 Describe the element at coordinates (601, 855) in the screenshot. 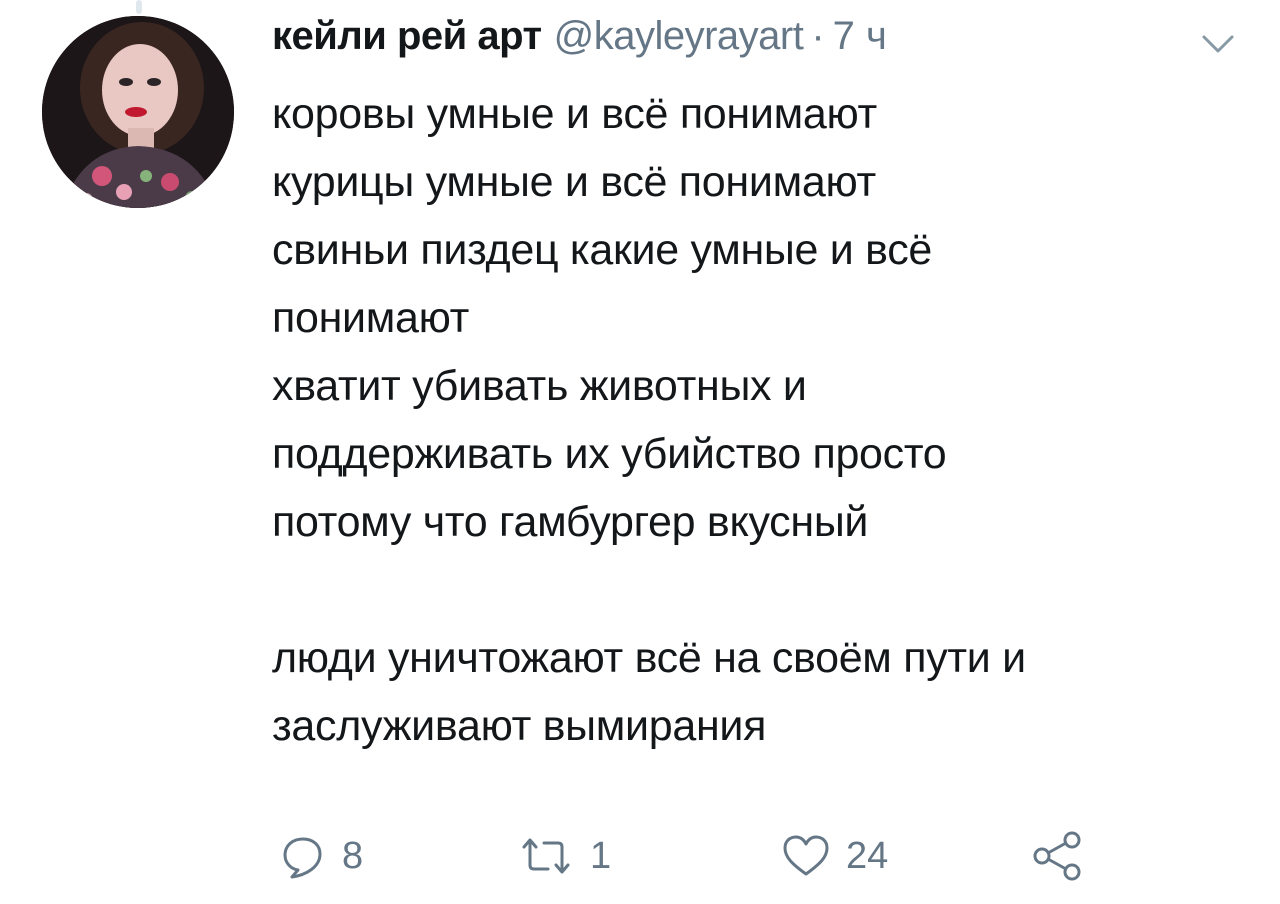

I see `retweet-count: 1` at that location.